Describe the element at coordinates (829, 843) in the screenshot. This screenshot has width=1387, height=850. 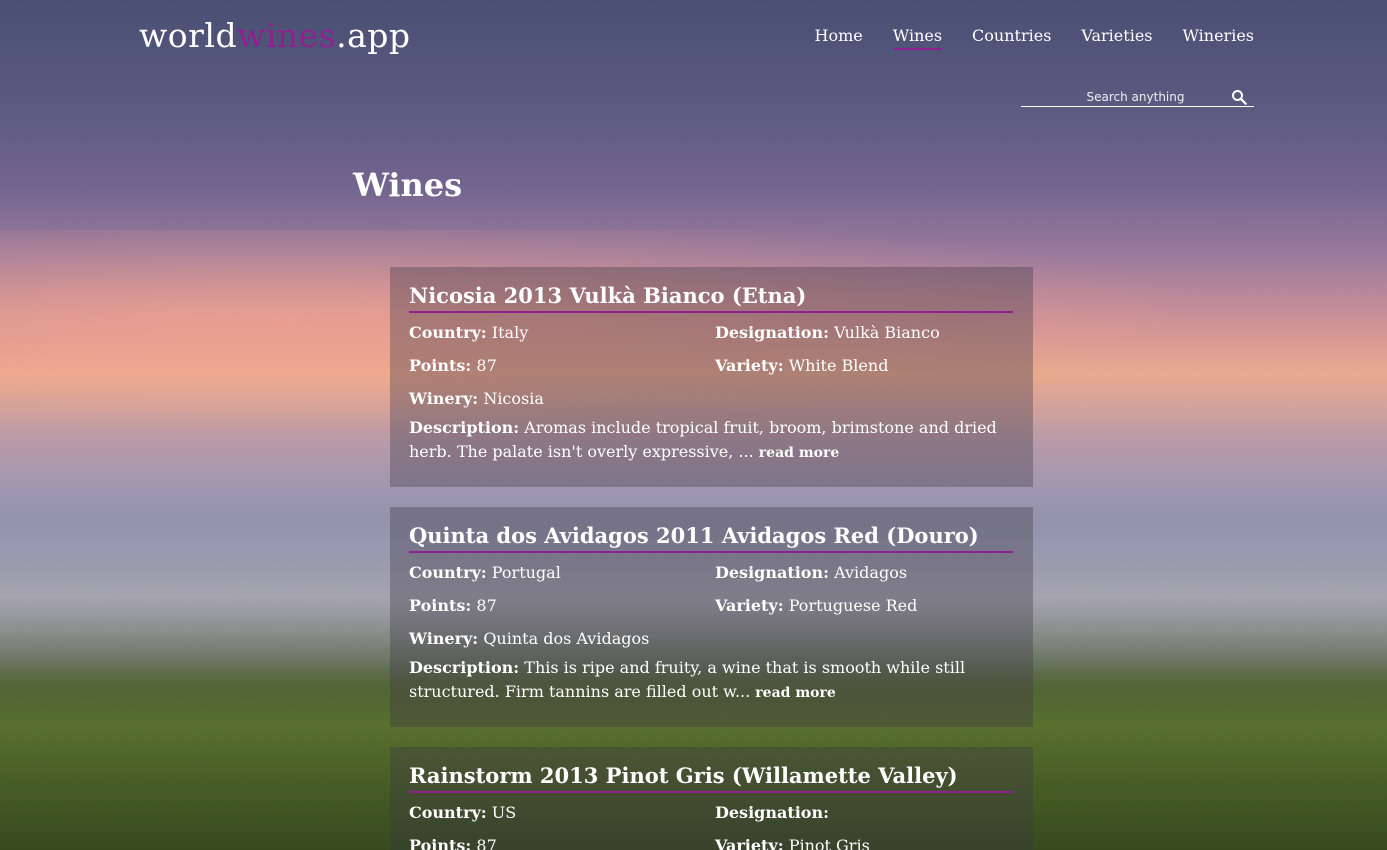
I see `variety-value: Pinot Gris` at that location.